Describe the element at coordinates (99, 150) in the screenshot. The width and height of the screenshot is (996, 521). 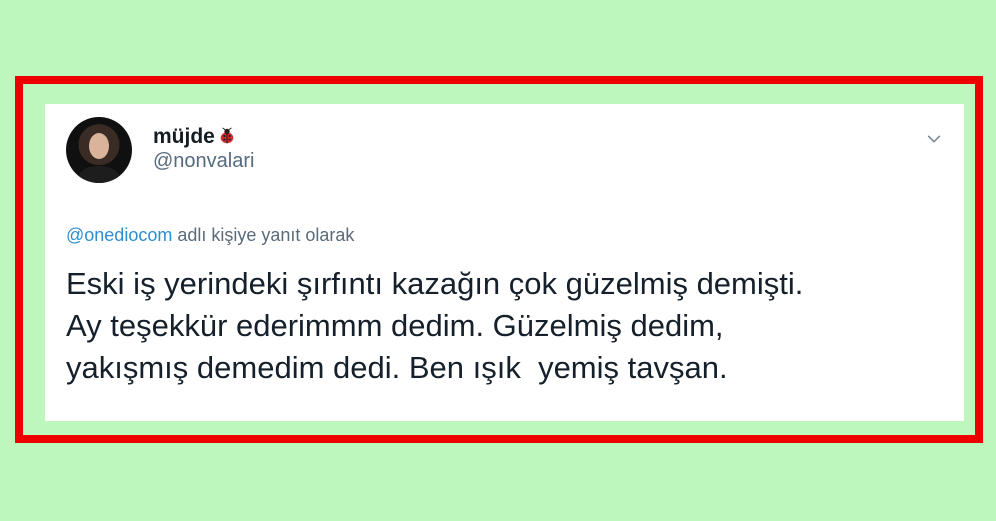
I see `avatar` at that location.